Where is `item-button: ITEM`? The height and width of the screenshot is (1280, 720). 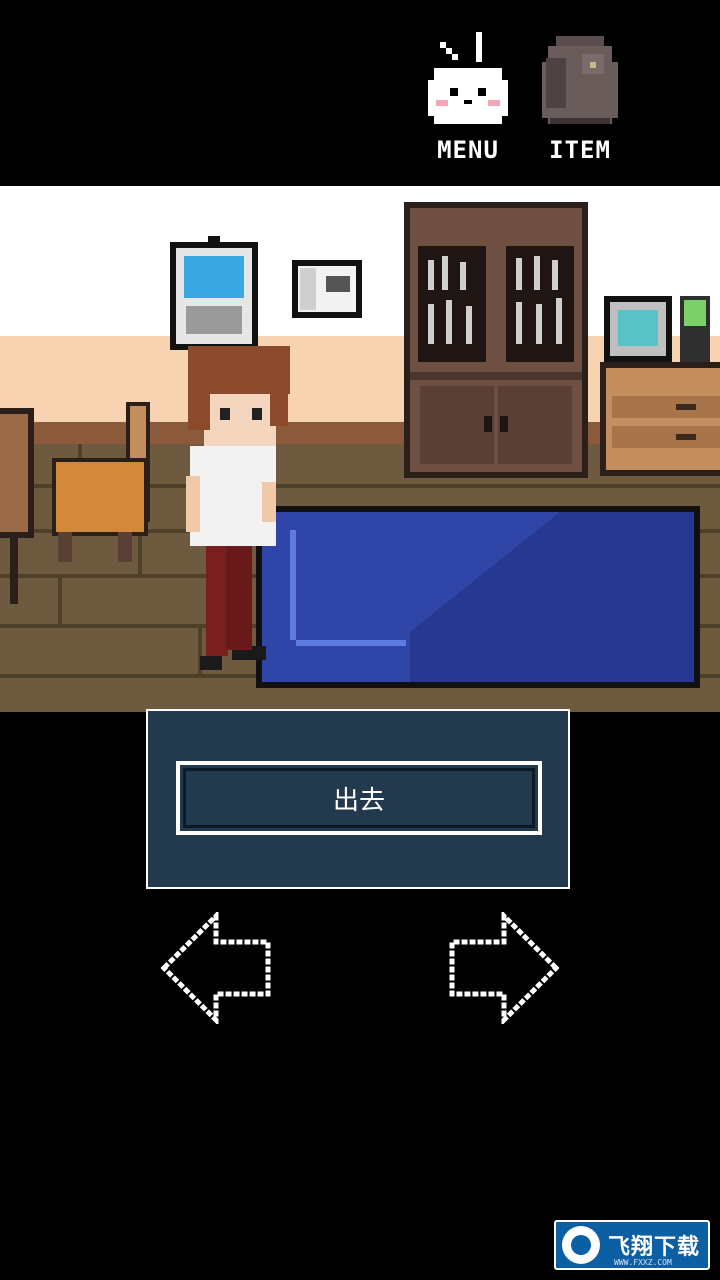
item-button: ITEM is located at coordinates (580, 98).